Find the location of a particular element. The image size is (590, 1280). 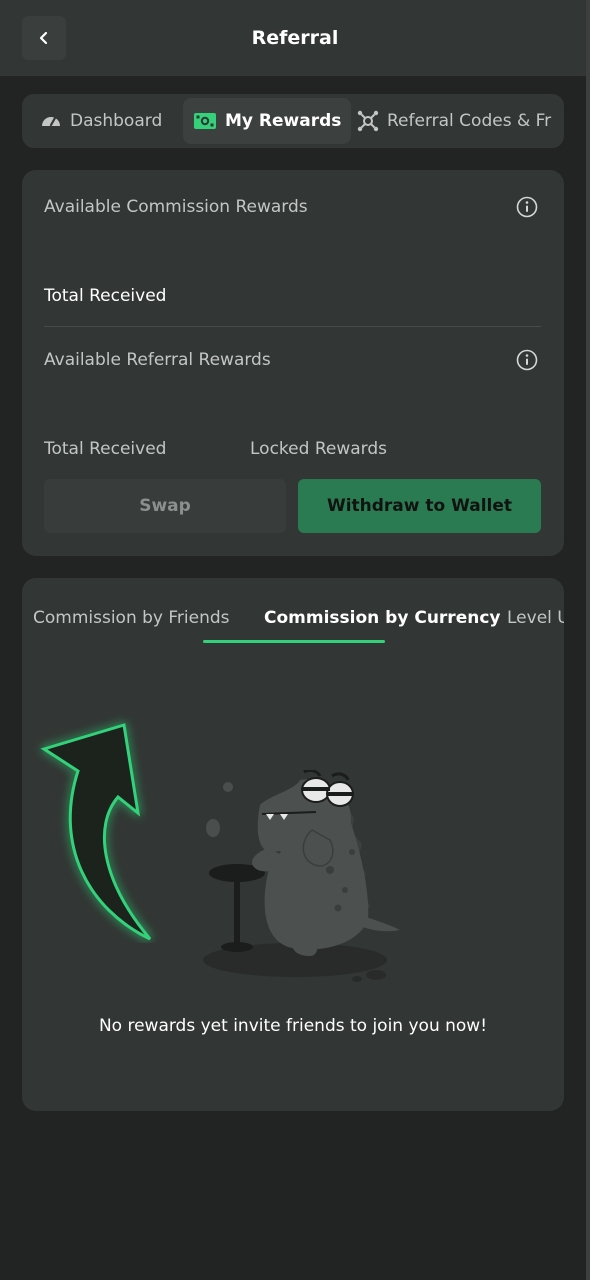

rewards-tab-bar: Dashboard My Rewards Referral Codes & Fr is located at coordinates (293, 121).